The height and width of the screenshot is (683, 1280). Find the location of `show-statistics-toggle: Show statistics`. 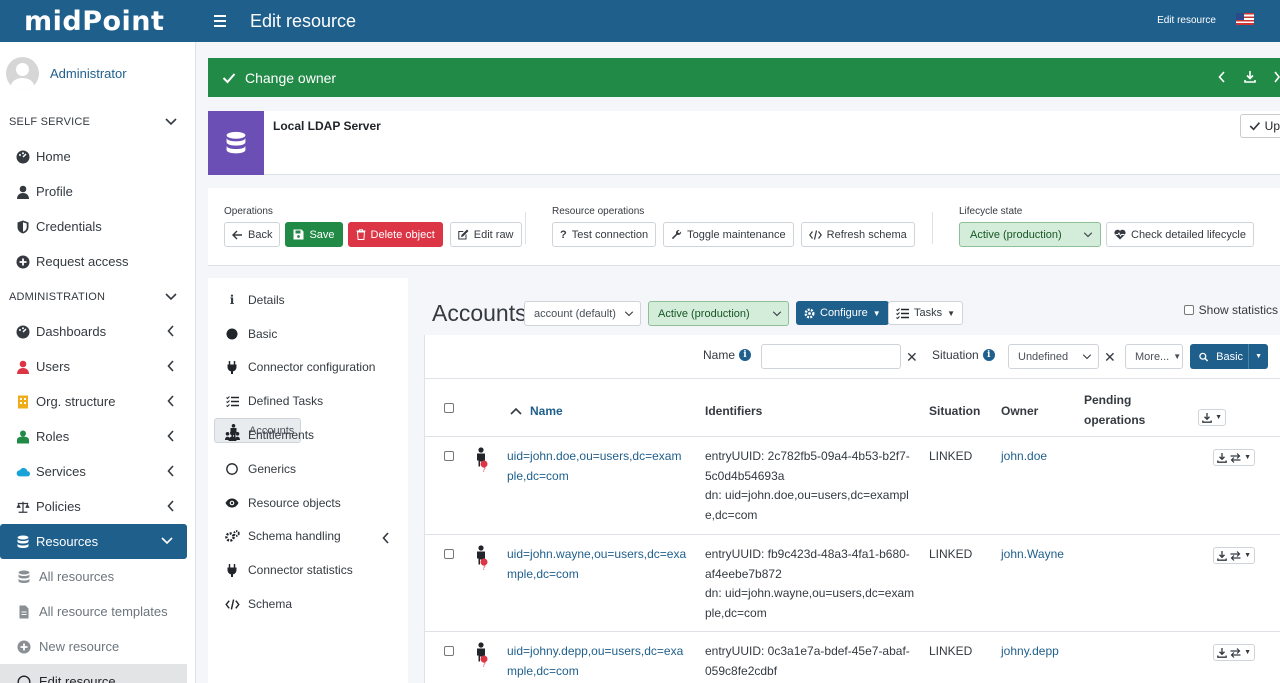

show-statistics-toggle: Show statistics is located at coordinates (1230, 310).